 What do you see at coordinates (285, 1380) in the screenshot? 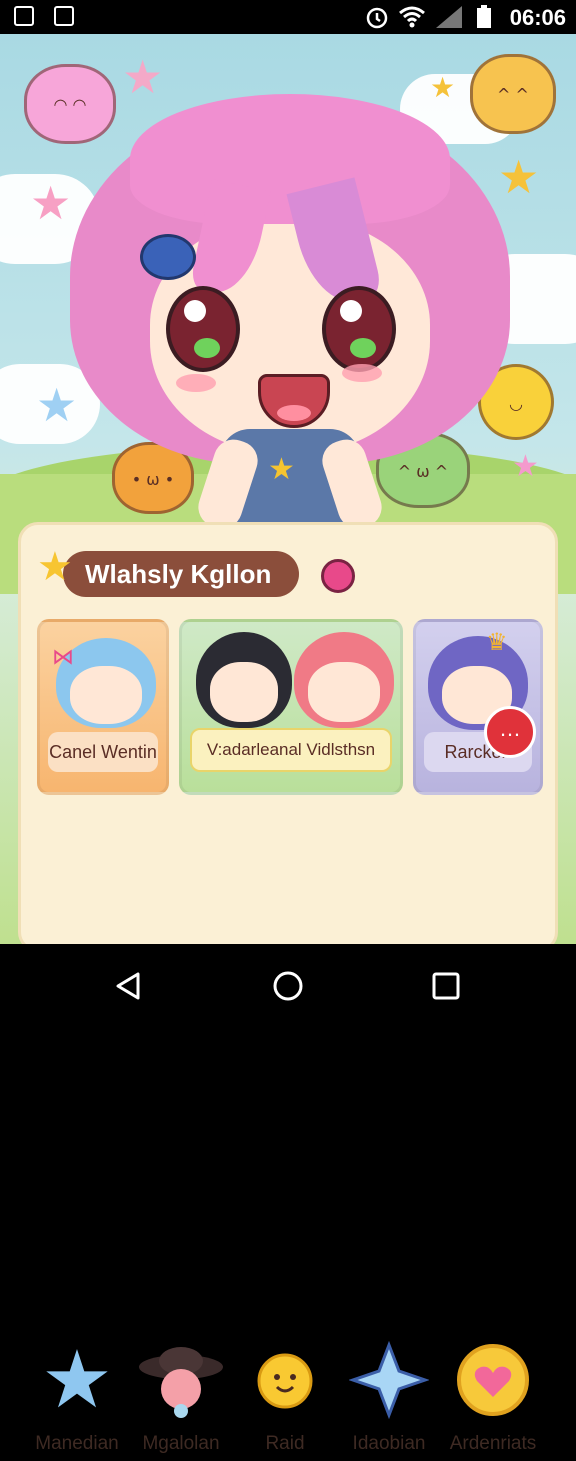
I see `sun-face-icon` at bounding box center [285, 1380].